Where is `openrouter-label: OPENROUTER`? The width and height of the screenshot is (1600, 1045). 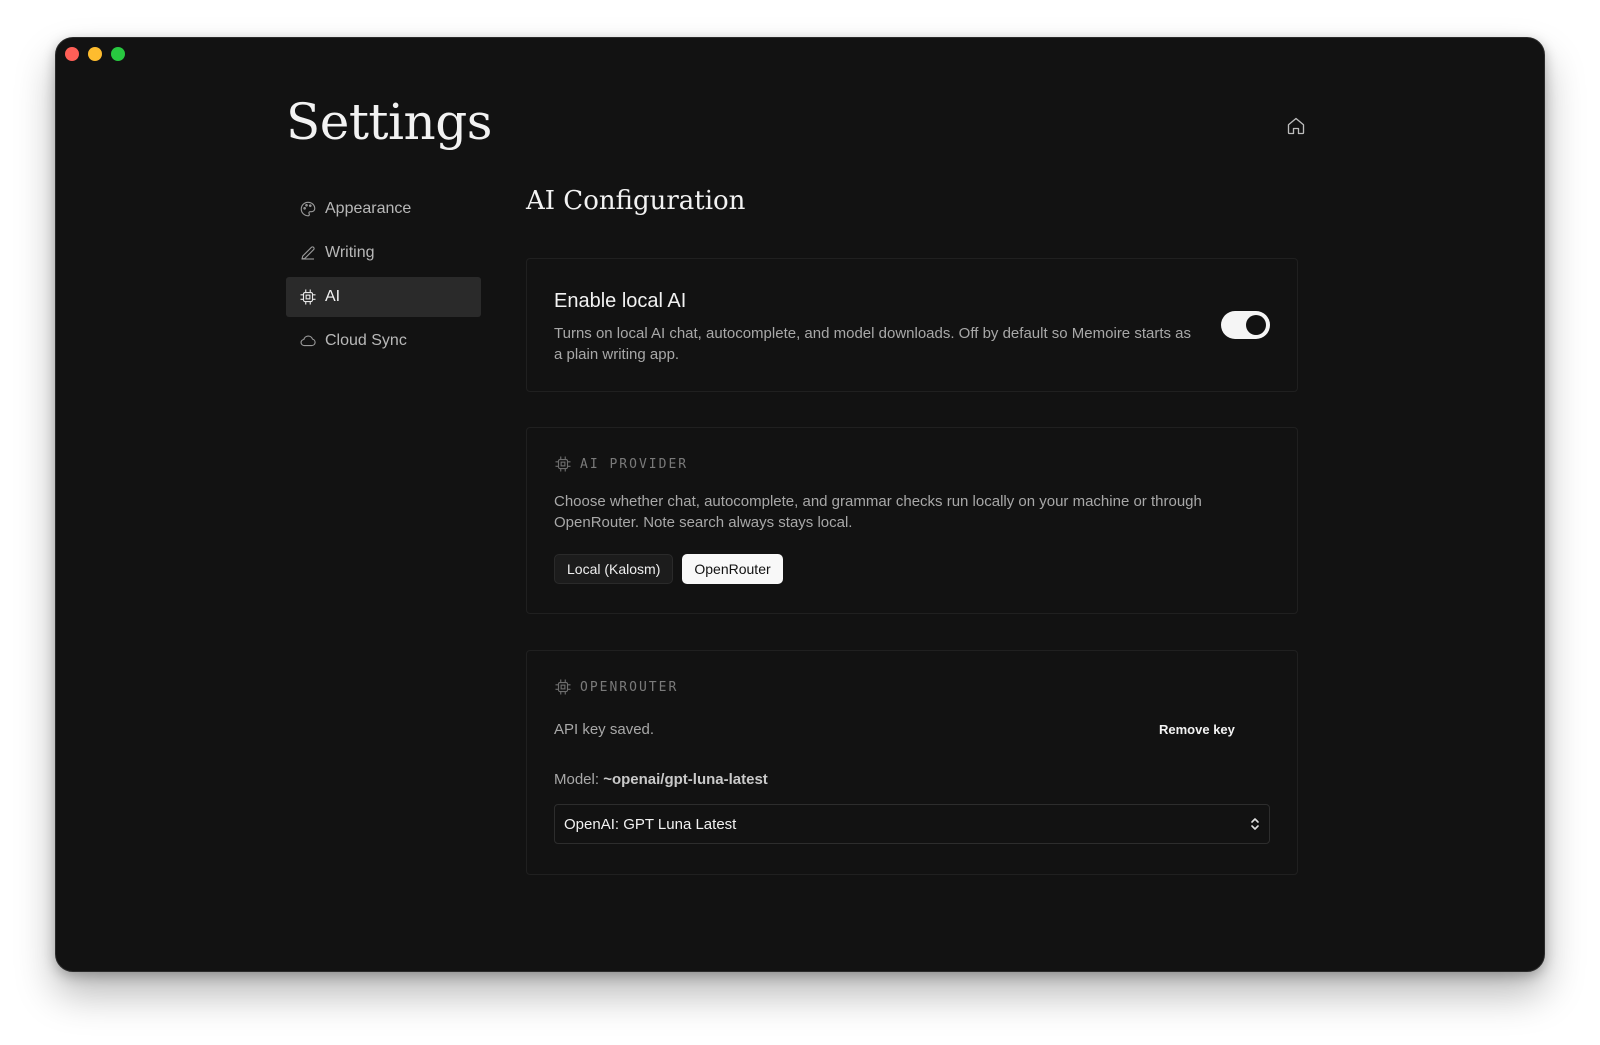
openrouter-label: OPENROUTER is located at coordinates (616, 687).